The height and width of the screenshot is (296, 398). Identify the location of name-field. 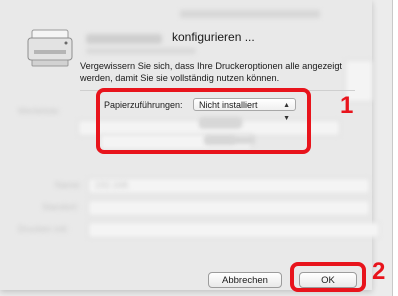
(229, 186).